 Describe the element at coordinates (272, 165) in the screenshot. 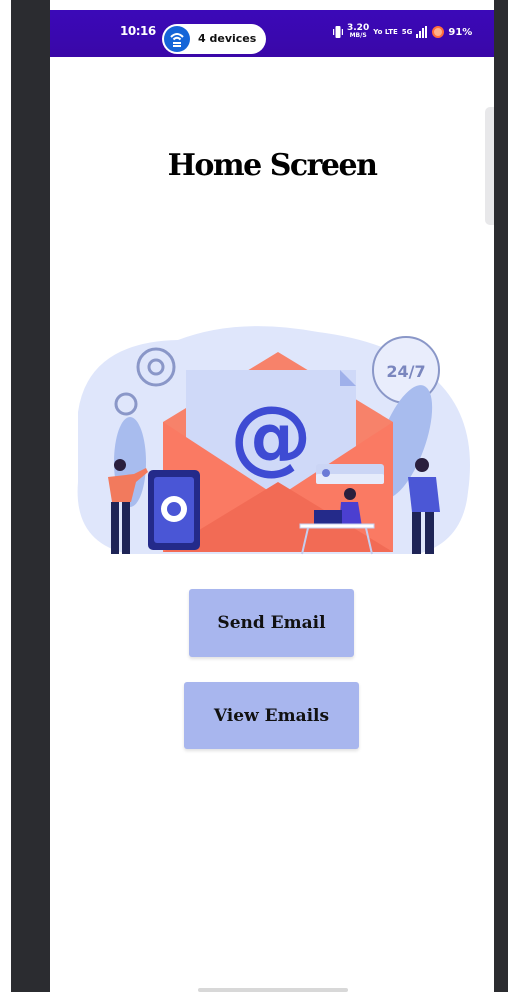

I see `page-title: Home Screen` at that location.